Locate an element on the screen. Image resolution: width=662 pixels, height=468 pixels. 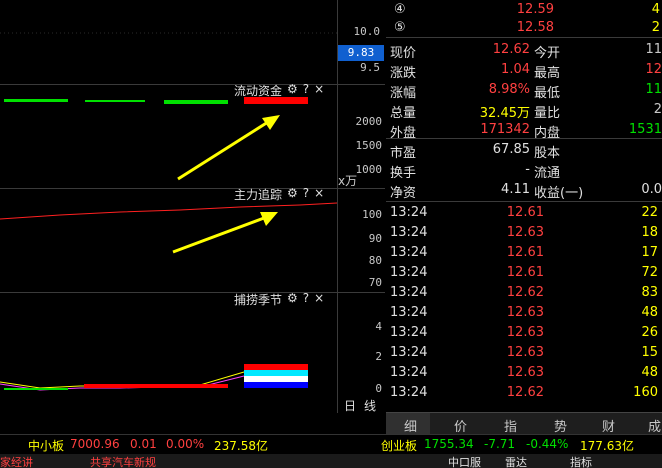
fundamental-row: 市盈 67.85 股本 is located at coordinates (524, 150).